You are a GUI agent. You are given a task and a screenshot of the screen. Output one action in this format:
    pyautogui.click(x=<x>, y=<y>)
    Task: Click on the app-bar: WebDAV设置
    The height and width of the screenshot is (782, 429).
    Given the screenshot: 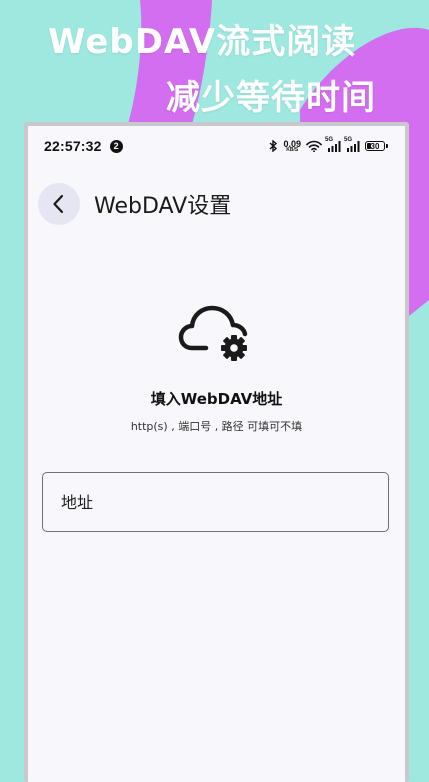 What is the action you would take?
    pyautogui.click(x=216, y=204)
    